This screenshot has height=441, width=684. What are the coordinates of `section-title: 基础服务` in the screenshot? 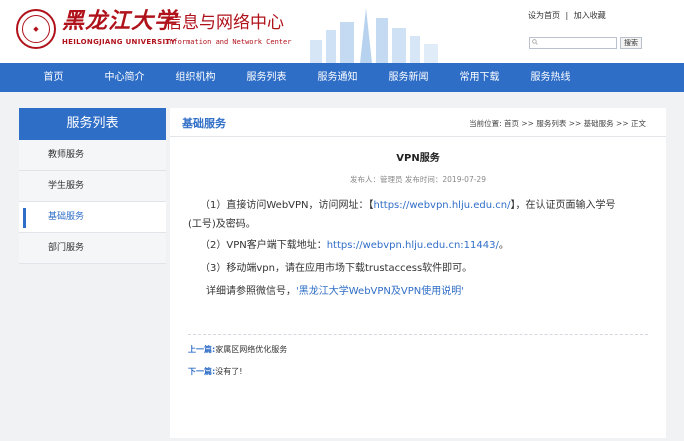 It's located at (204, 123).